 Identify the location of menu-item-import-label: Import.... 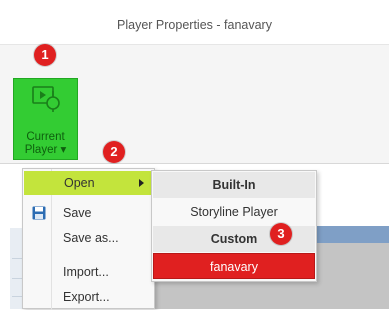
(86, 272).